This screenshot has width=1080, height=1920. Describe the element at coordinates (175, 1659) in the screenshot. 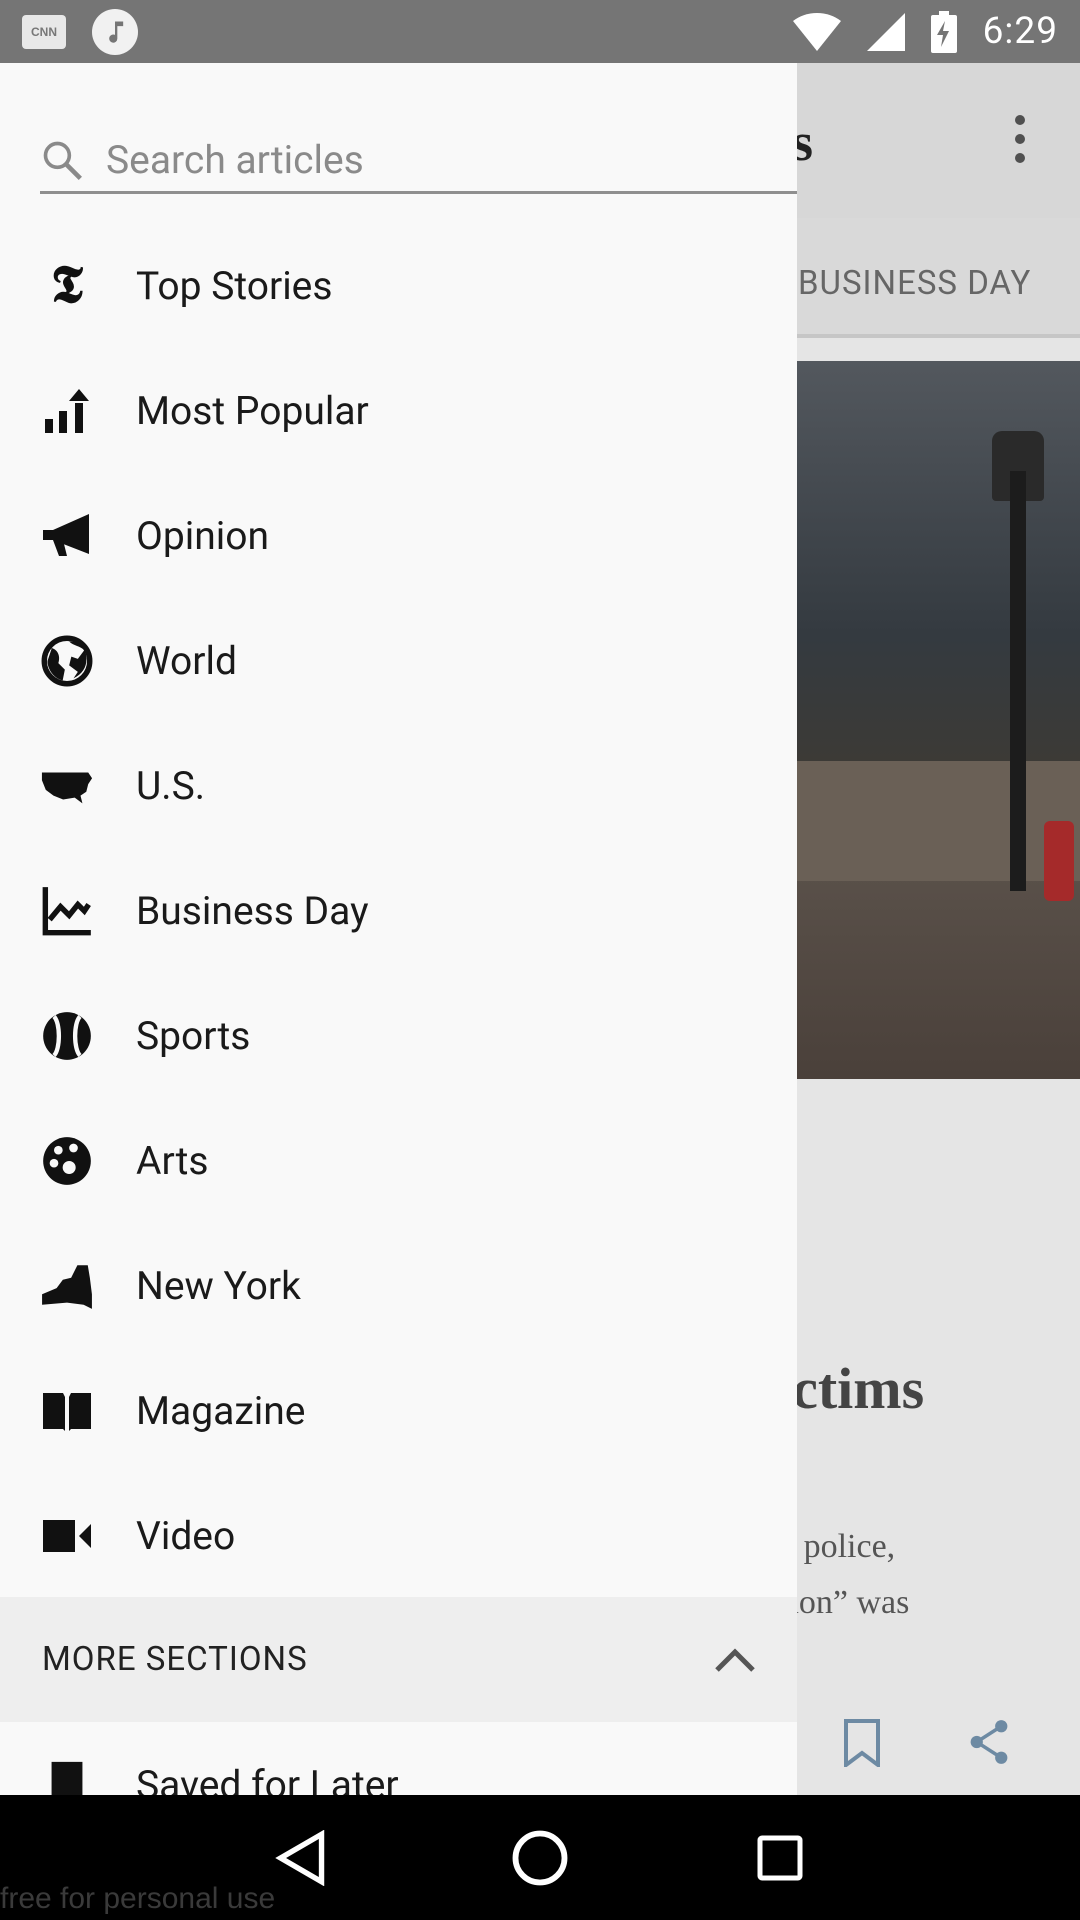

I see `more-sections-label: MORE SECTIONS` at that location.